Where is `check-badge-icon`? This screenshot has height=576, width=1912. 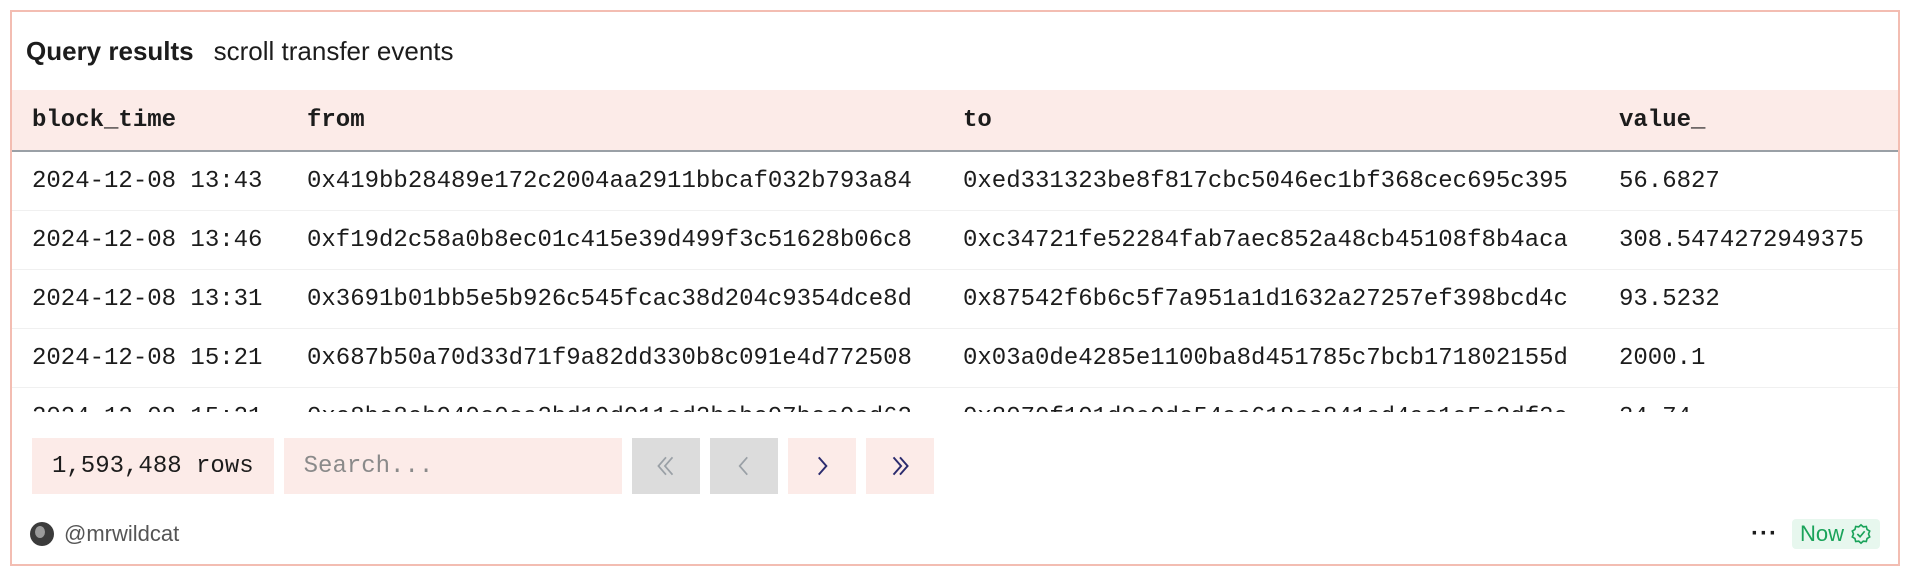
check-badge-icon is located at coordinates (1861, 534).